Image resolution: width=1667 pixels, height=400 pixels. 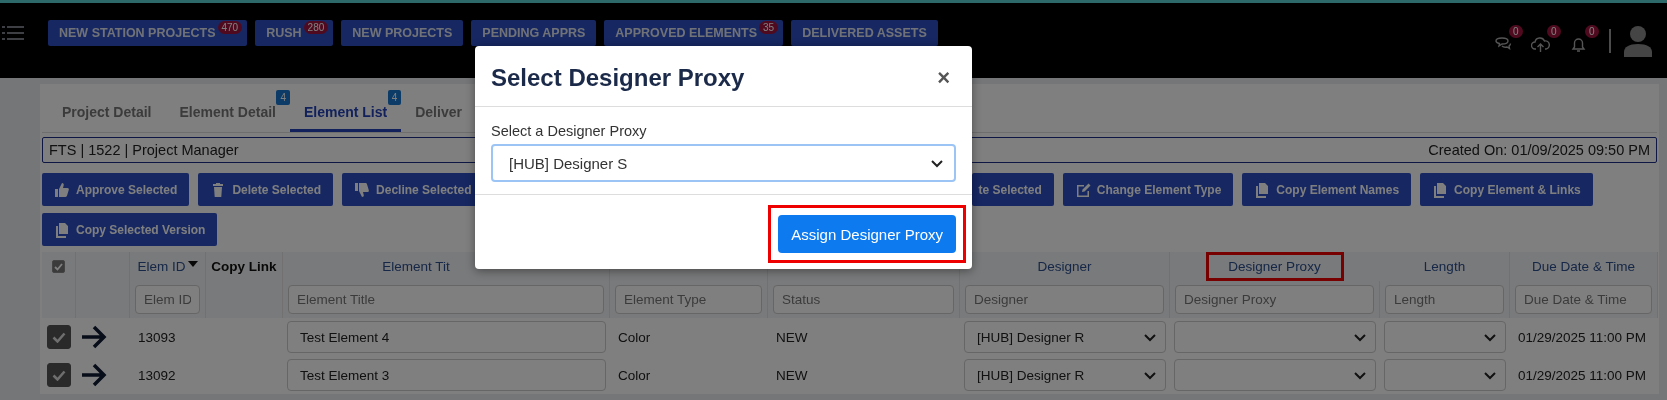 I want to click on filter-field: Elem ID, so click(x=167, y=299).